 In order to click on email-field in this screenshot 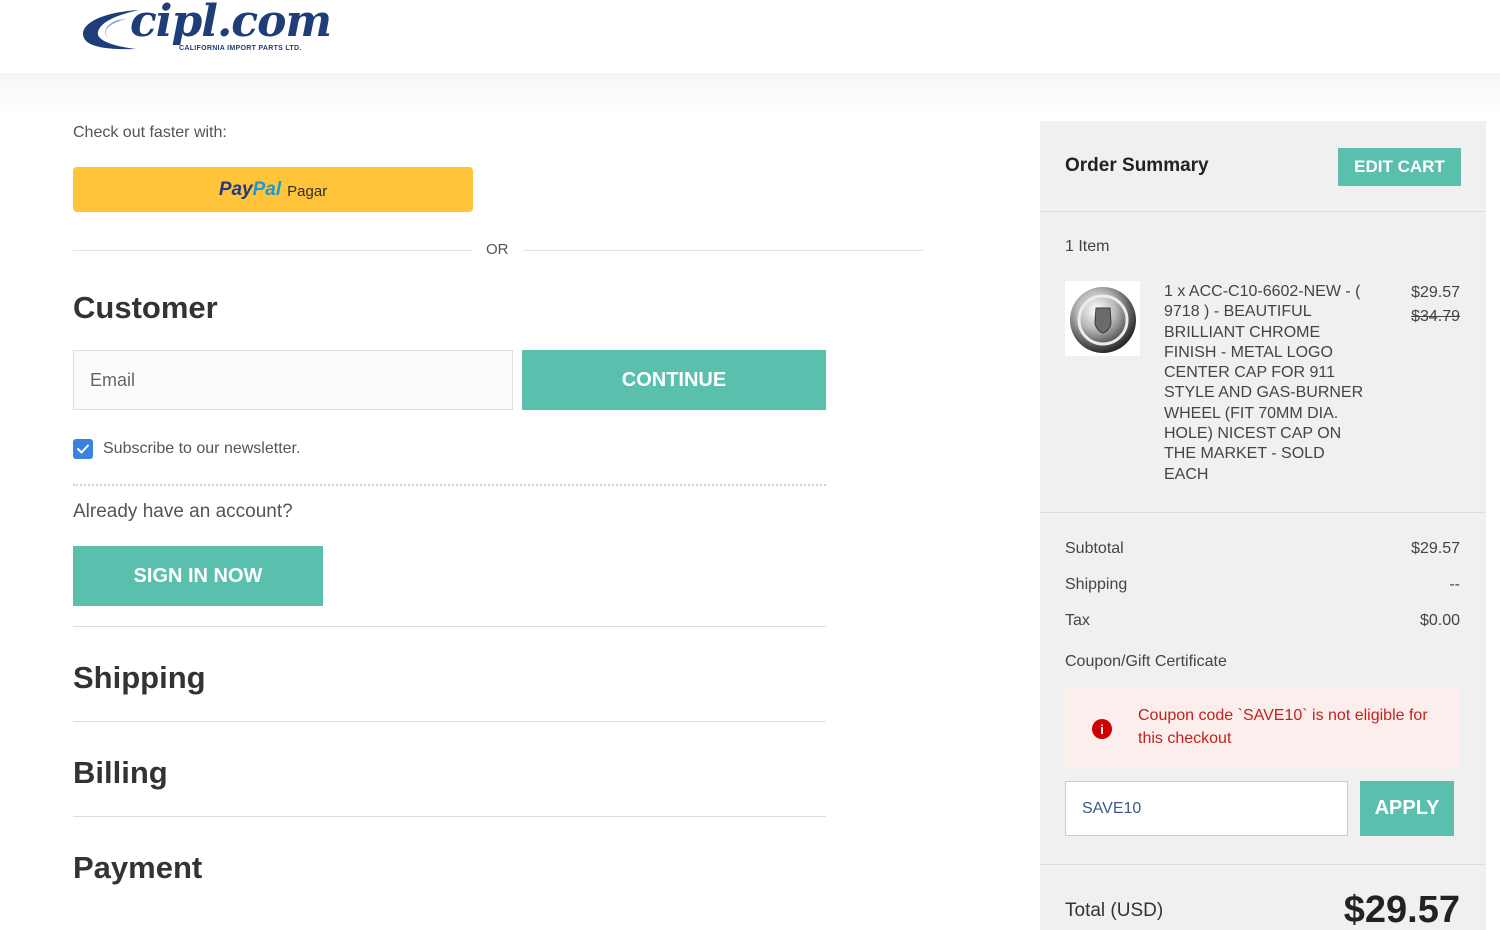, I will do `click(293, 380)`.